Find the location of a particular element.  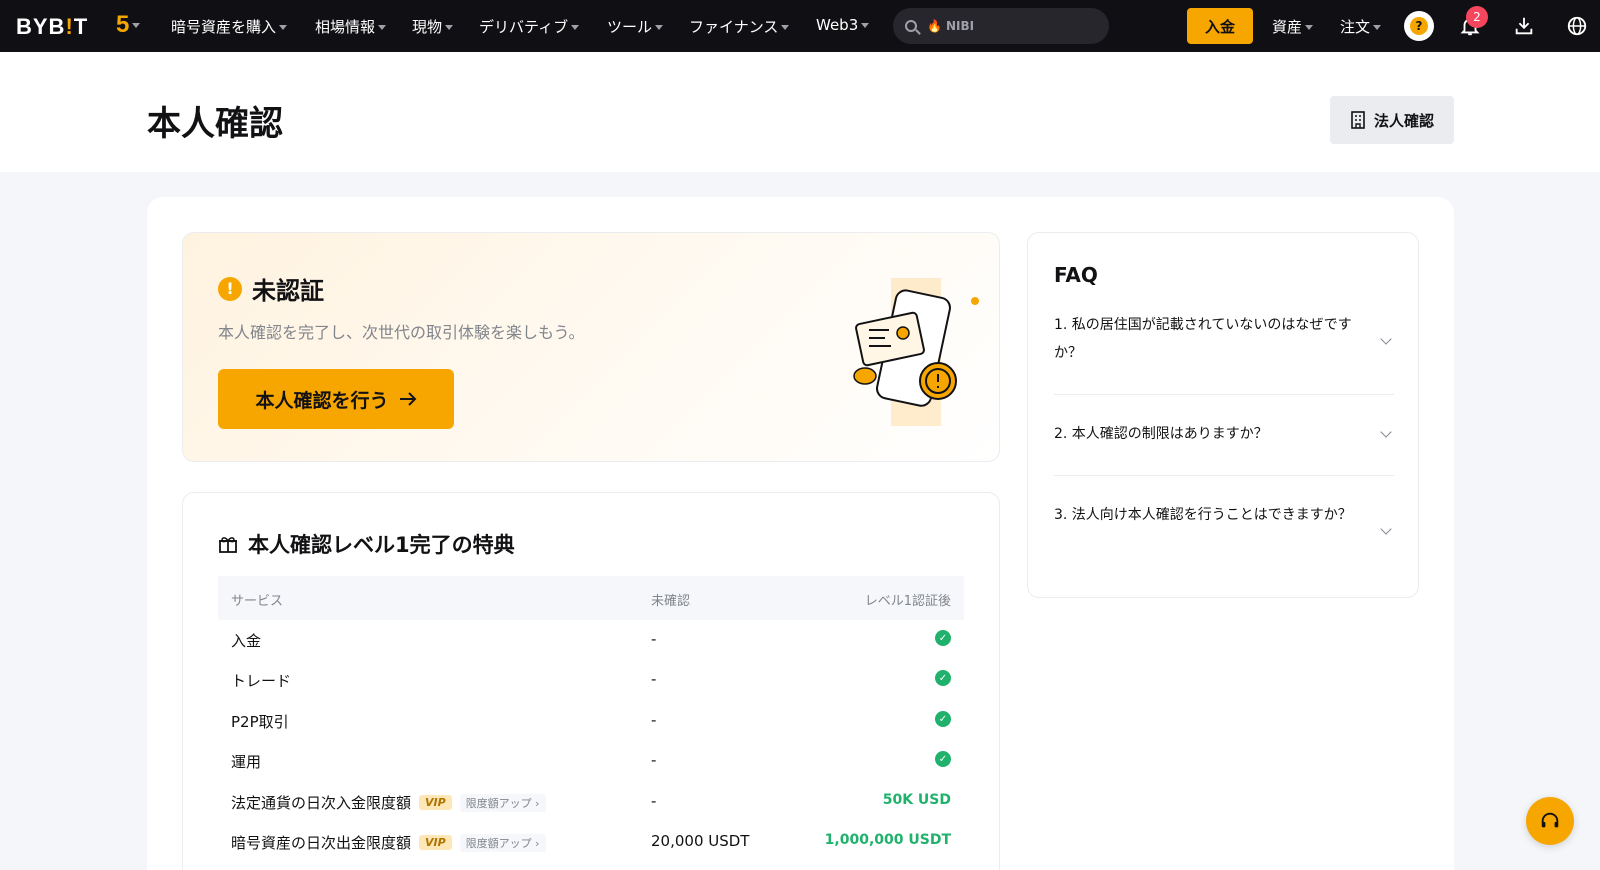

corporate-verification-button: 法人確認 is located at coordinates (1392, 120).